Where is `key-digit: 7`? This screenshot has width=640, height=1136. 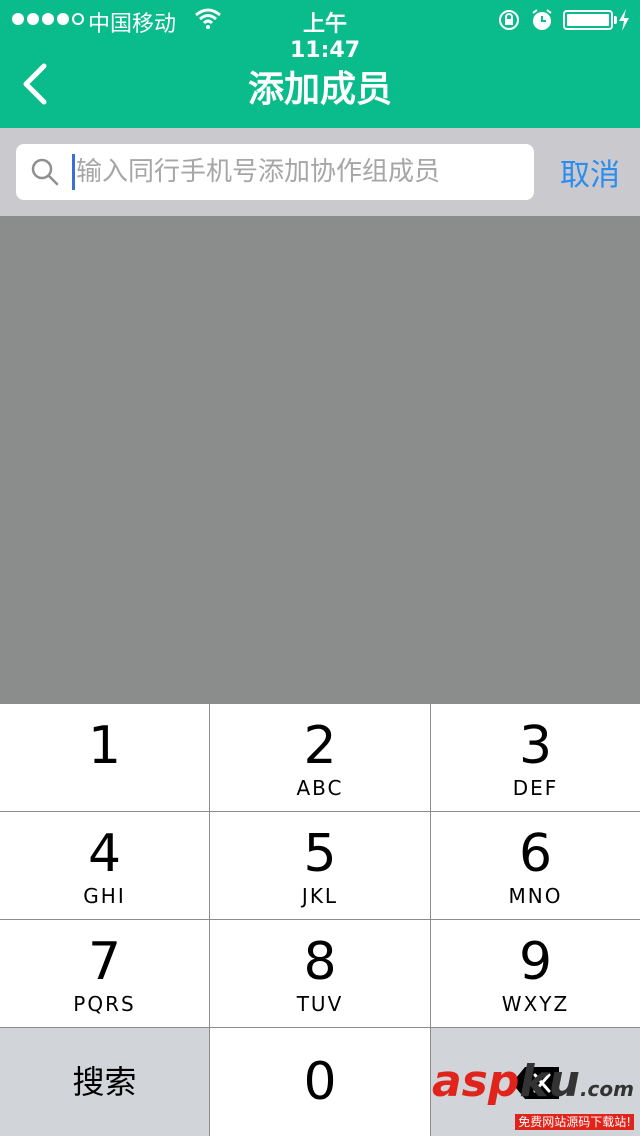
key-digit: 7 is located at coordinates (104, 962).